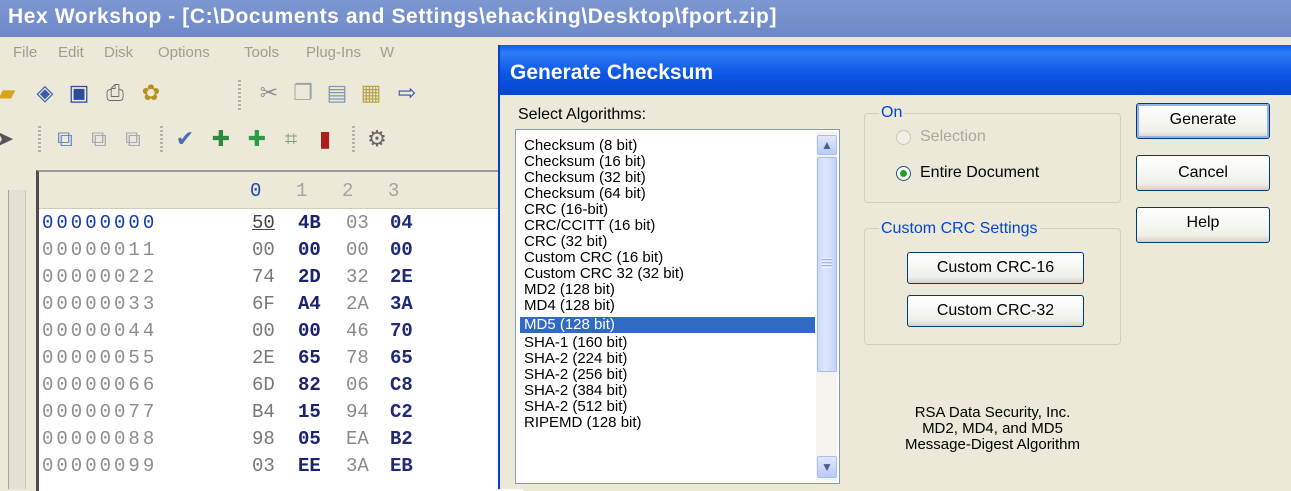 The width and height of the screenshot is (1291, 491). Describe the element at coordinates (827, 467) in the screenshot. I see `scroll-down-arrow-icon: ▼` at that location.